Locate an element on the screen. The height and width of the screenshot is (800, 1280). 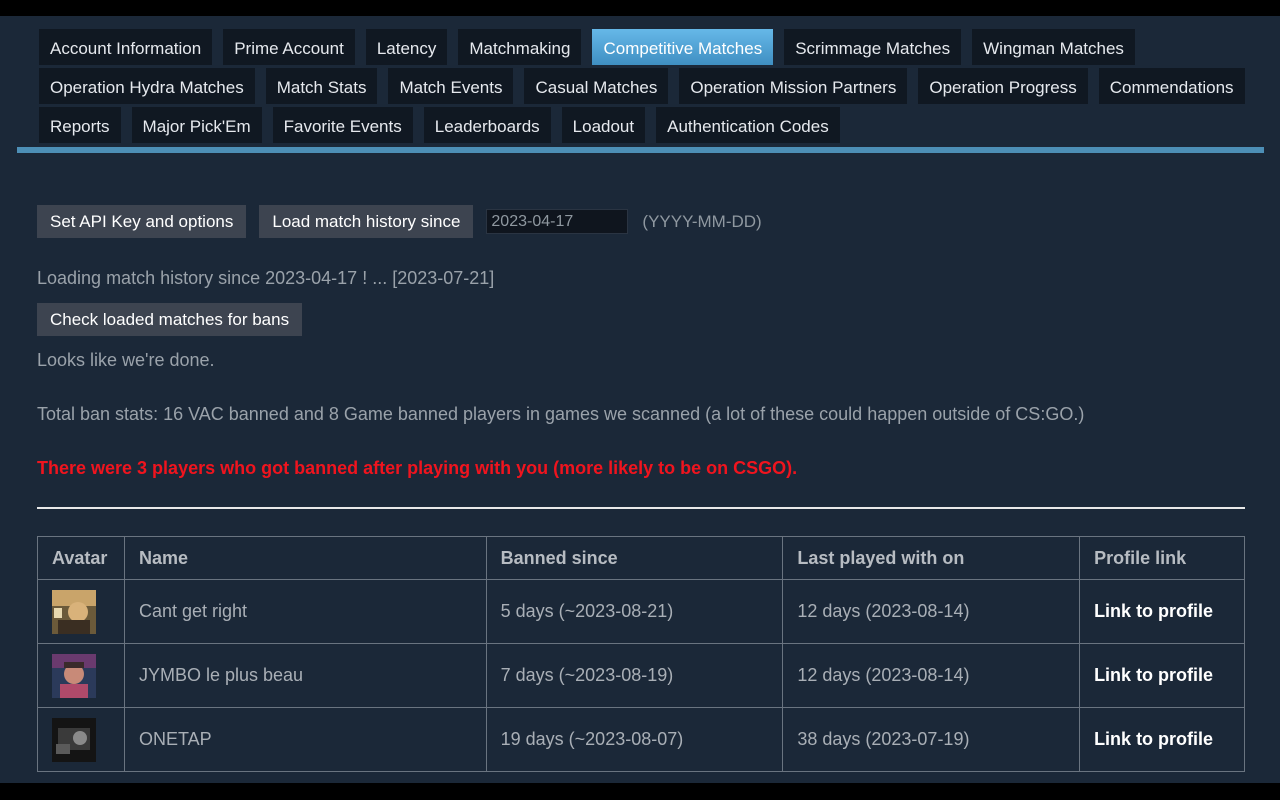
tab-reports: Reports is located at coordinates (80, 125).